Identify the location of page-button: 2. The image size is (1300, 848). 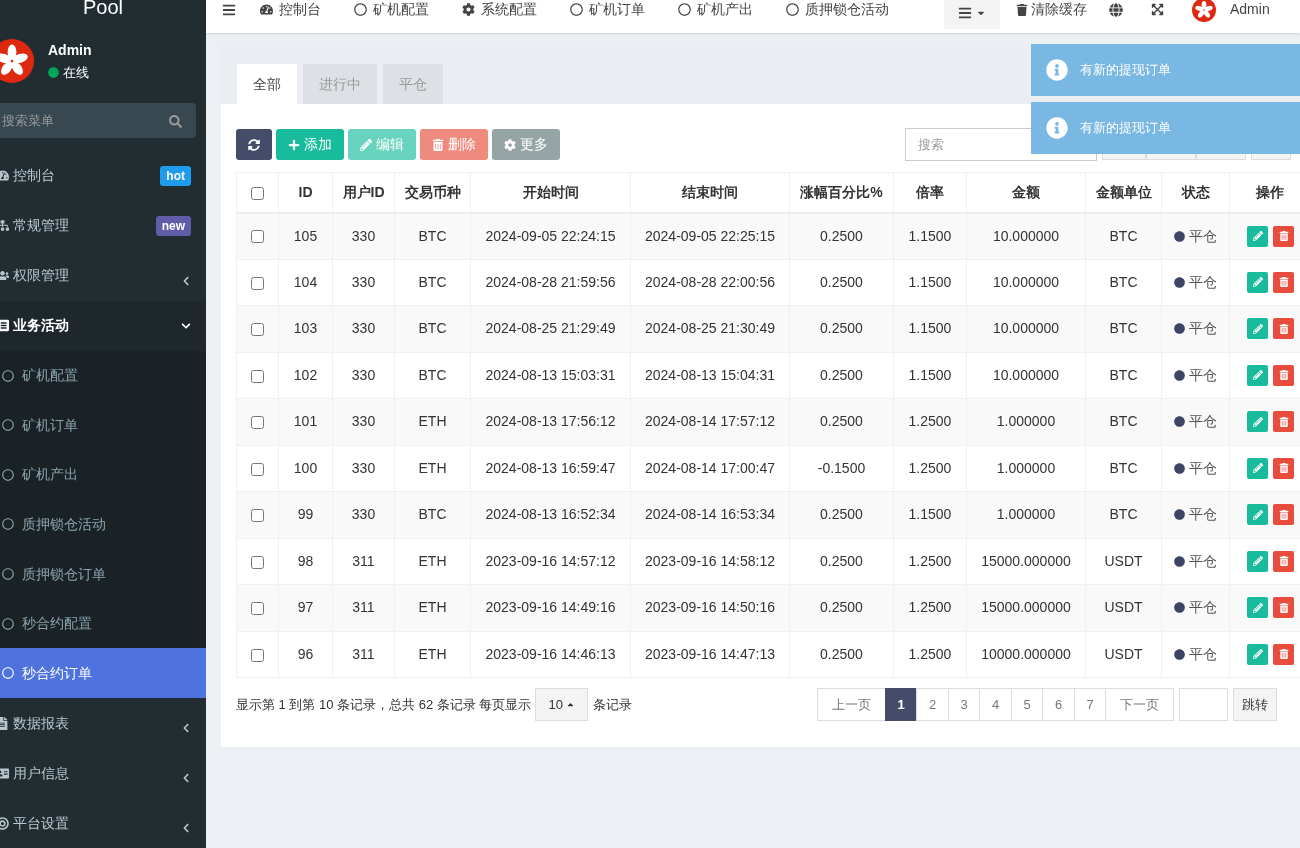
(932, 704).